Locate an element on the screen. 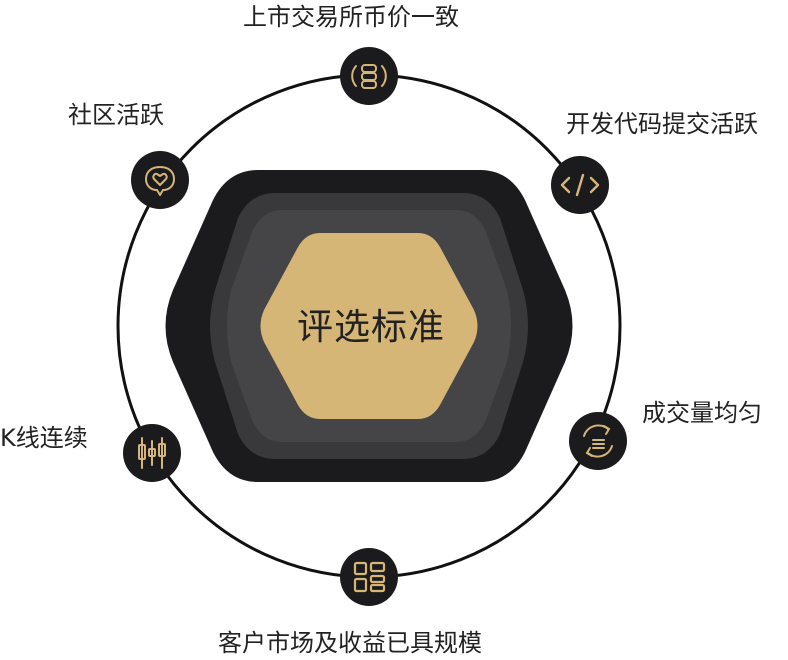  label-code-activity: 开发代码提交活跃 is located at coordinates (662, 124).